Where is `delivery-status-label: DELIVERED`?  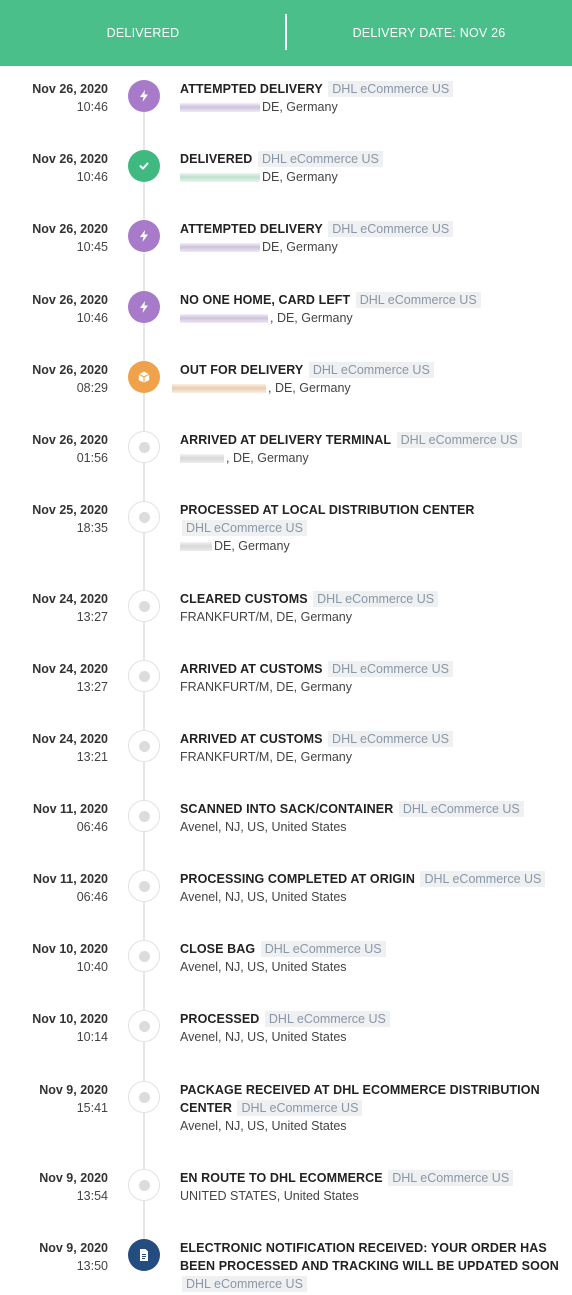
delivery-status-label: DELIVERED is located at coordinates (143, 33).